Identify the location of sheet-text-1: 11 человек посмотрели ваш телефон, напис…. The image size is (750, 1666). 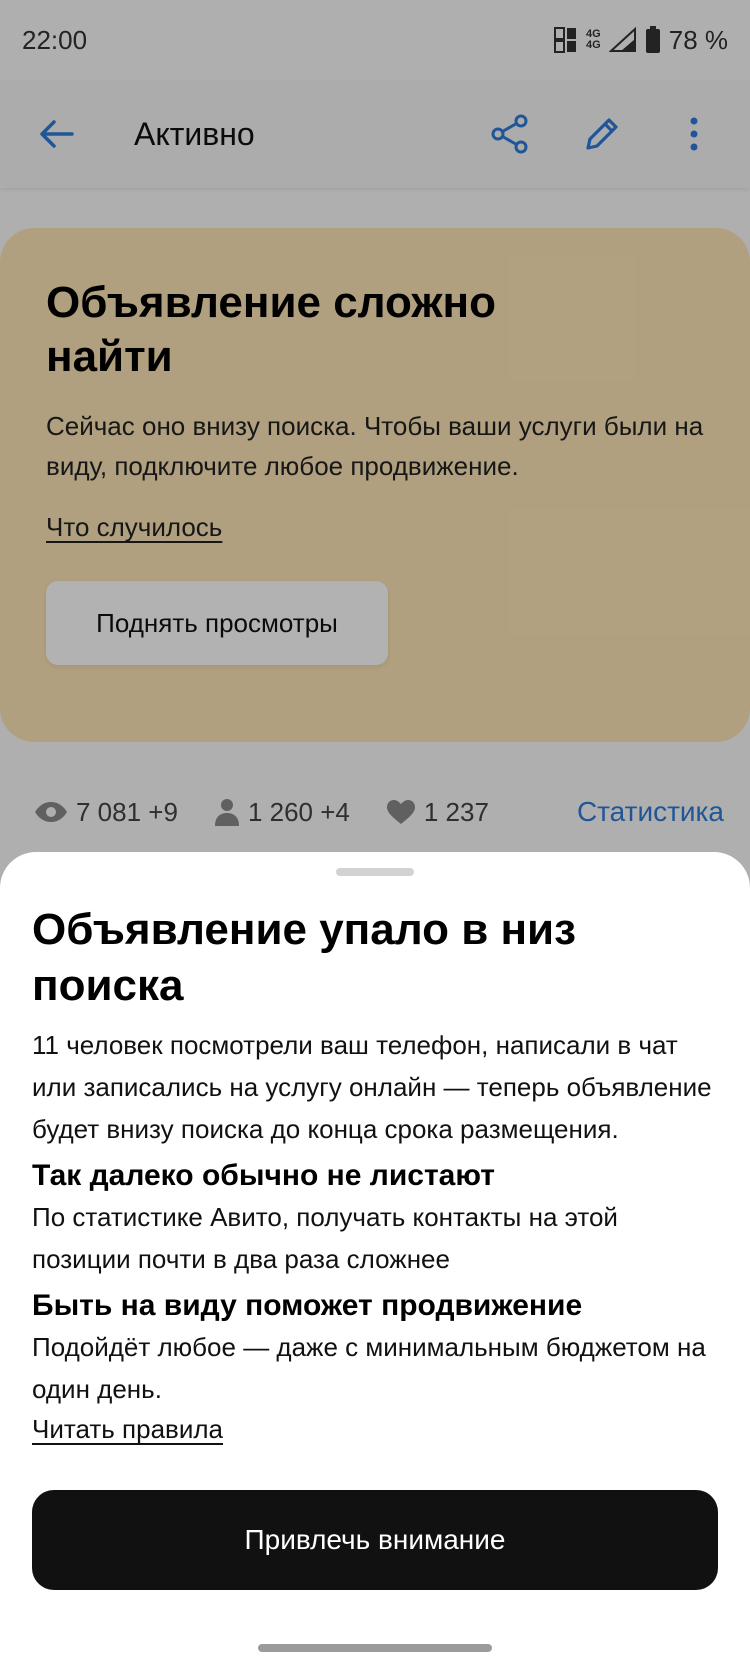
(372, 1087).